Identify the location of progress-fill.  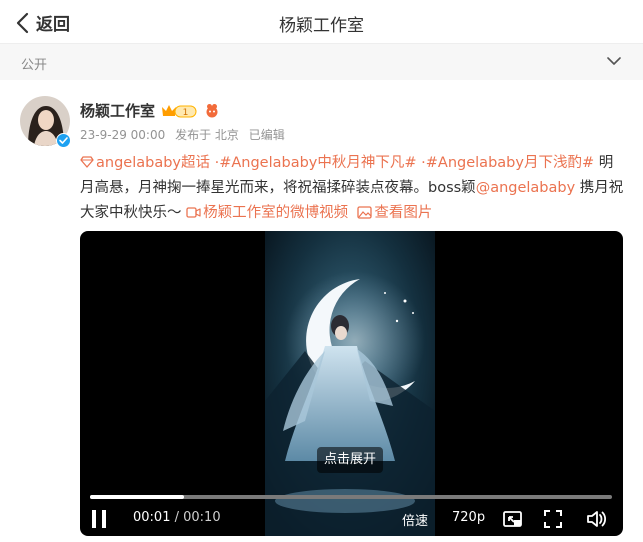
(137, 497).